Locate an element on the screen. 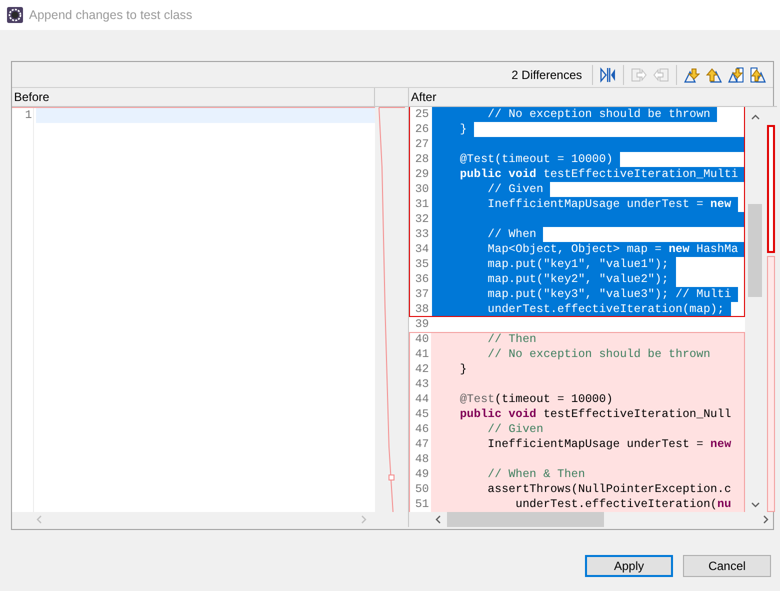 This screenshot has height=591, width=780. code-line: // No exception should be thrown is located at coordinates (598, 354).